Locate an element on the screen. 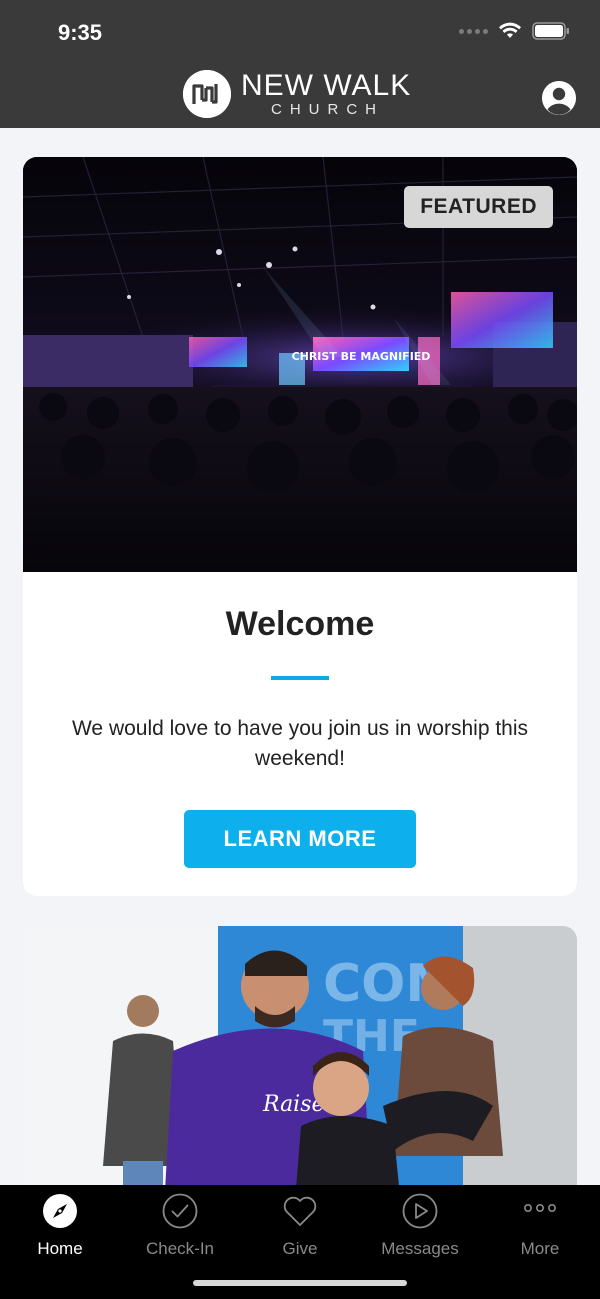  tab-label-more: More is located at coordinates (540, 1248).